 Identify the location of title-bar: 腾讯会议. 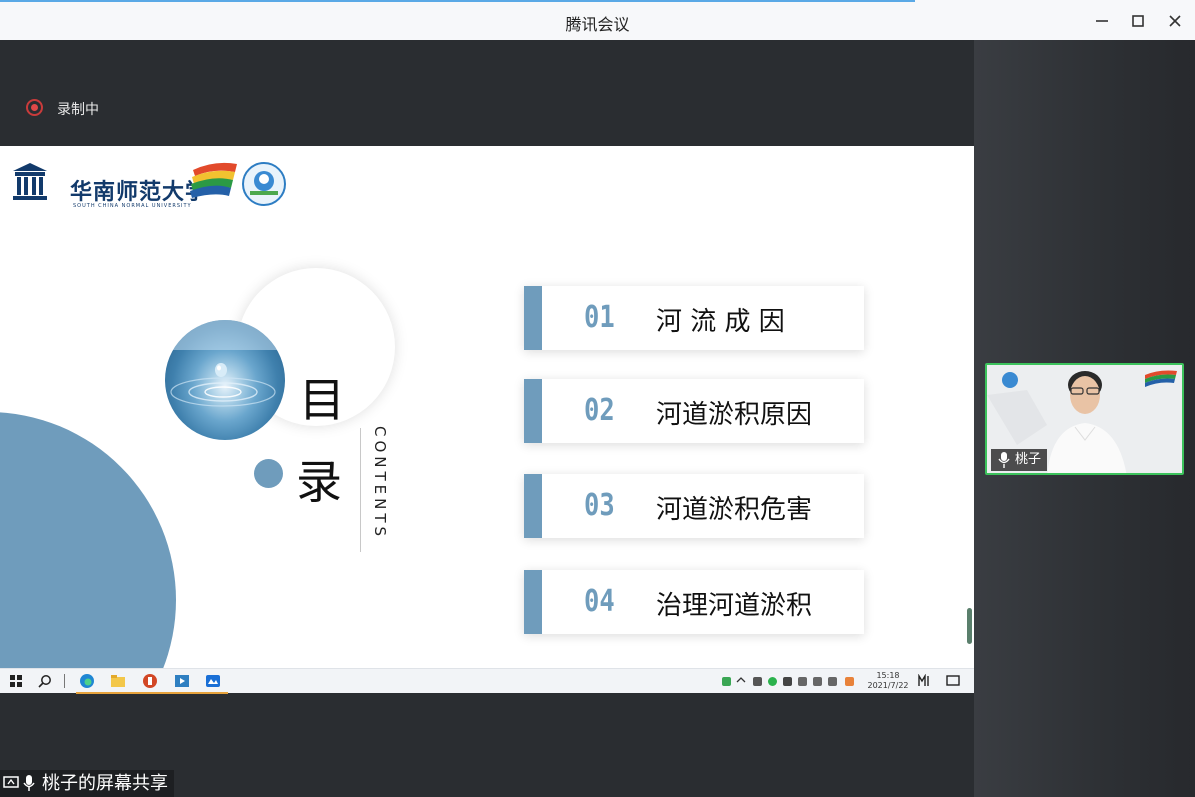
(597, 20).